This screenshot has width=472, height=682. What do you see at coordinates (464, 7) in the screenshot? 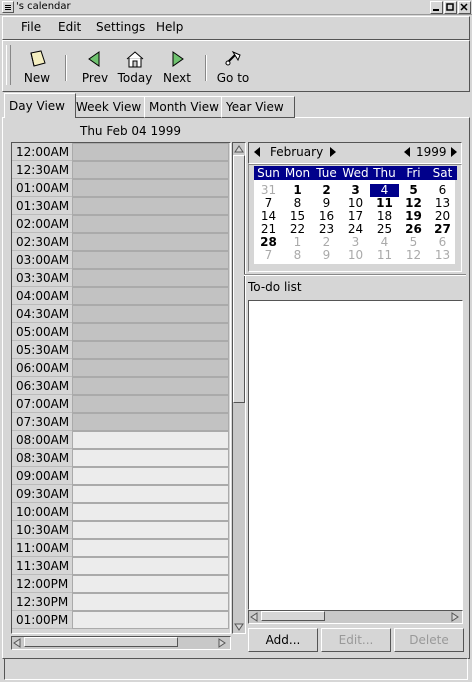
I see `close-icon` at bounding box center [464, 7].